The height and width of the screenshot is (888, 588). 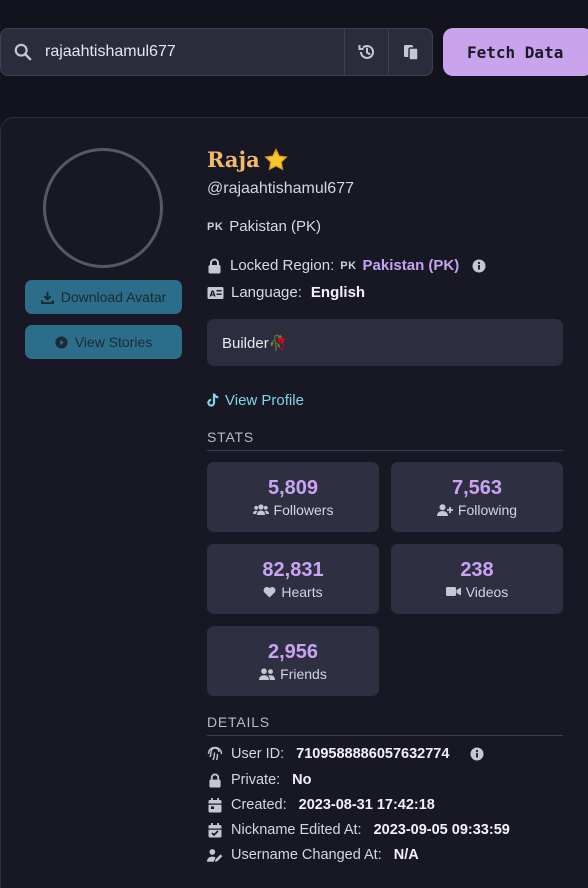 I want to click on stat-videos: 238 Videos, so click(x=477, y=579).